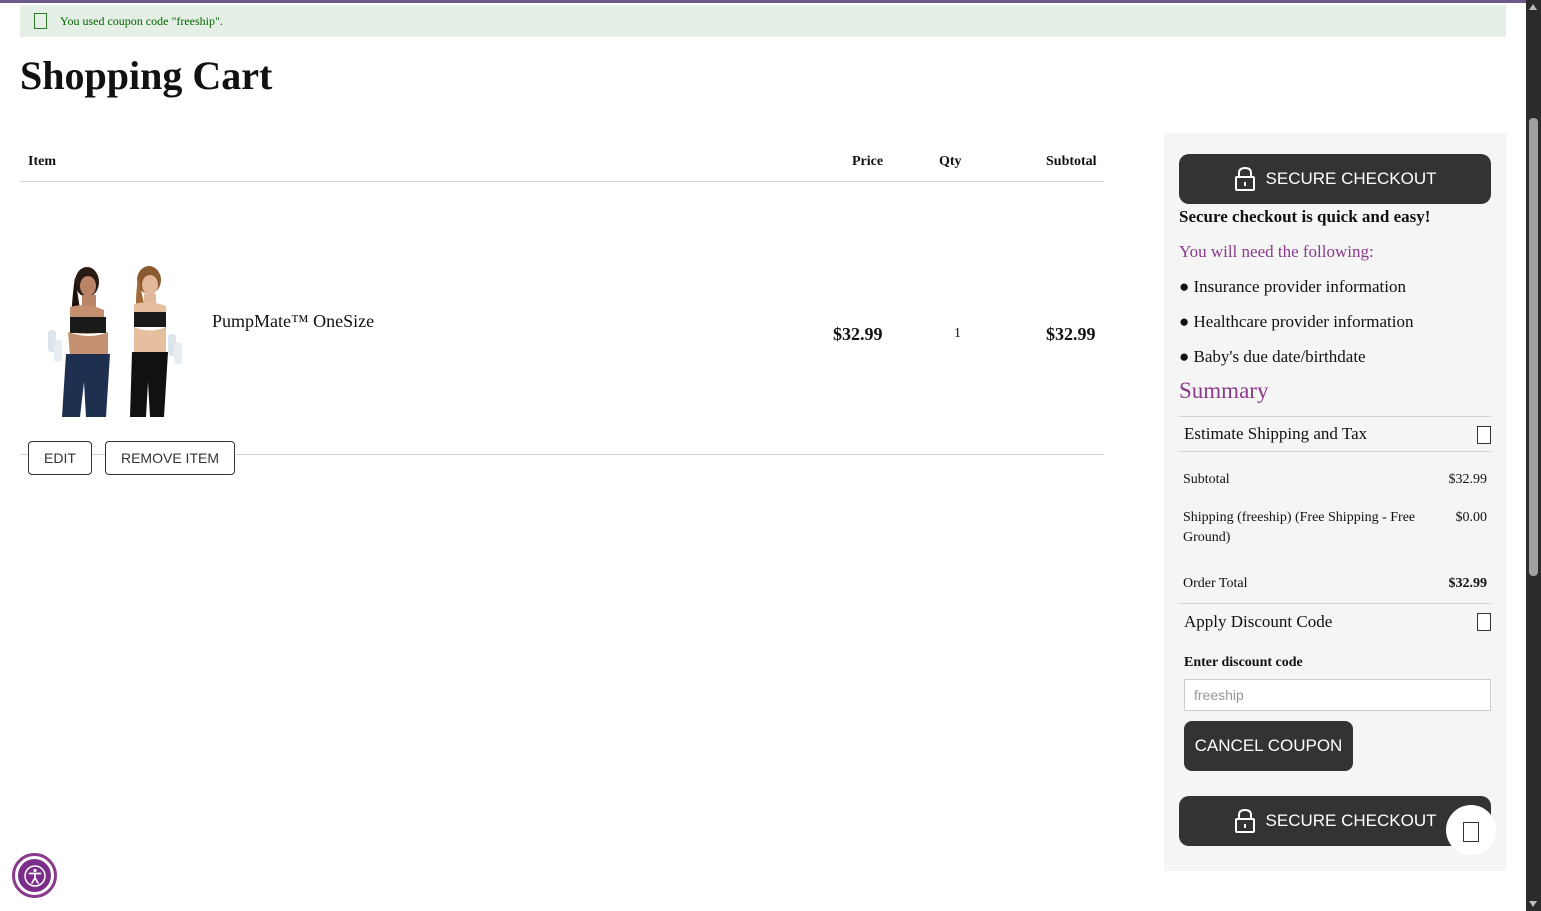 The height and width of the screenshot is (911, 1541). I want to click on estimate-shipping-label: Estimate Shipping and Tax, so click(1276, 433).